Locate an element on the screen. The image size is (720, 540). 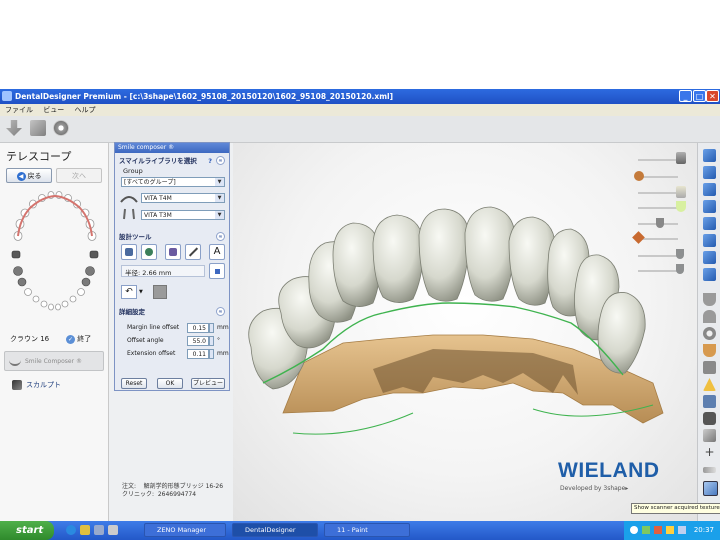
task-paint: 11 - Paint is located at coordinates (367, 530).